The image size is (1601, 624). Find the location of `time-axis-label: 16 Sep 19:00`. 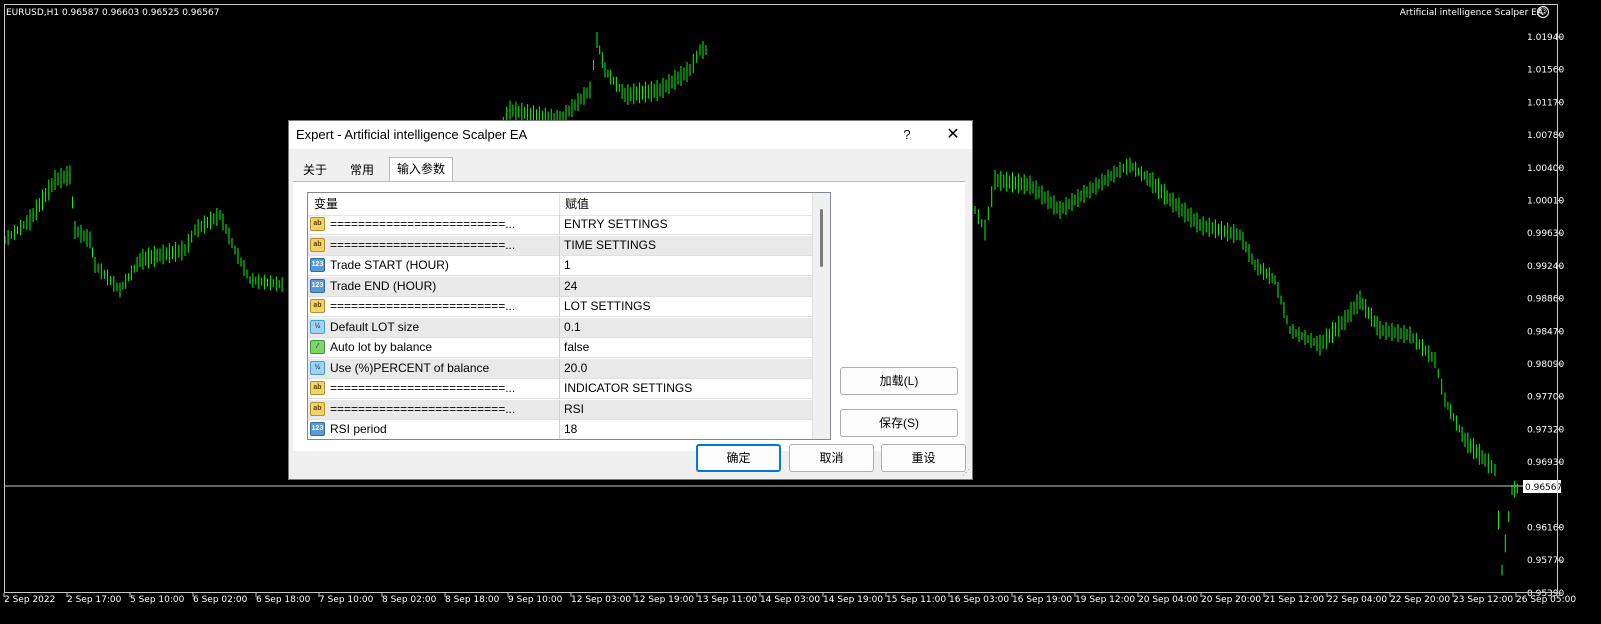

time-axis-label: 16 Sep 19:00 is located at coordinates (1042, 600).